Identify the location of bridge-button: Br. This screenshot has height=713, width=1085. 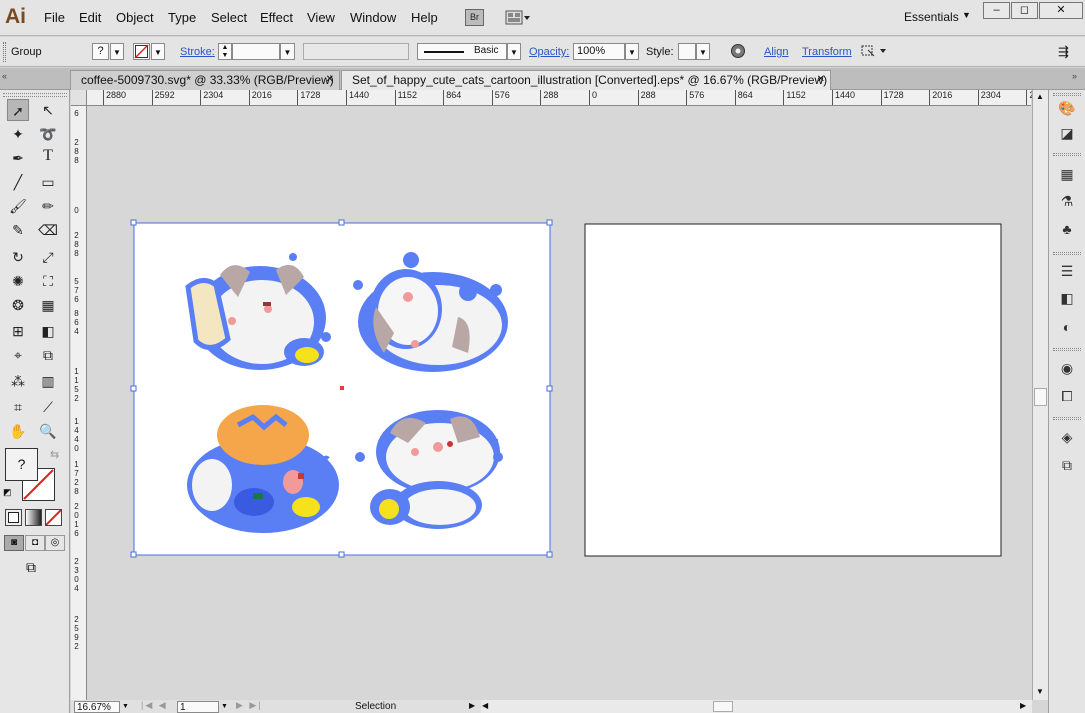
(474, 17).